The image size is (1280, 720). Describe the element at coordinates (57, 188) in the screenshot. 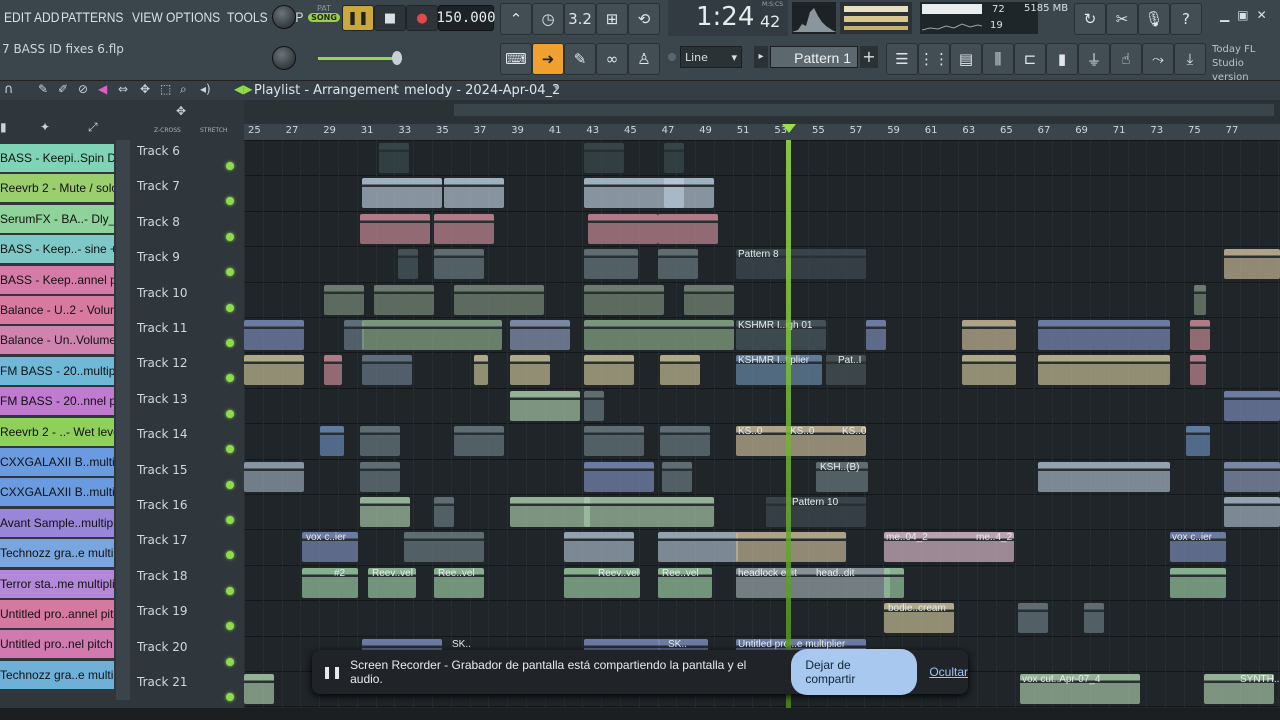

I see `channel-automation-item: Reevrb 2 - Mute / solo` at that location.